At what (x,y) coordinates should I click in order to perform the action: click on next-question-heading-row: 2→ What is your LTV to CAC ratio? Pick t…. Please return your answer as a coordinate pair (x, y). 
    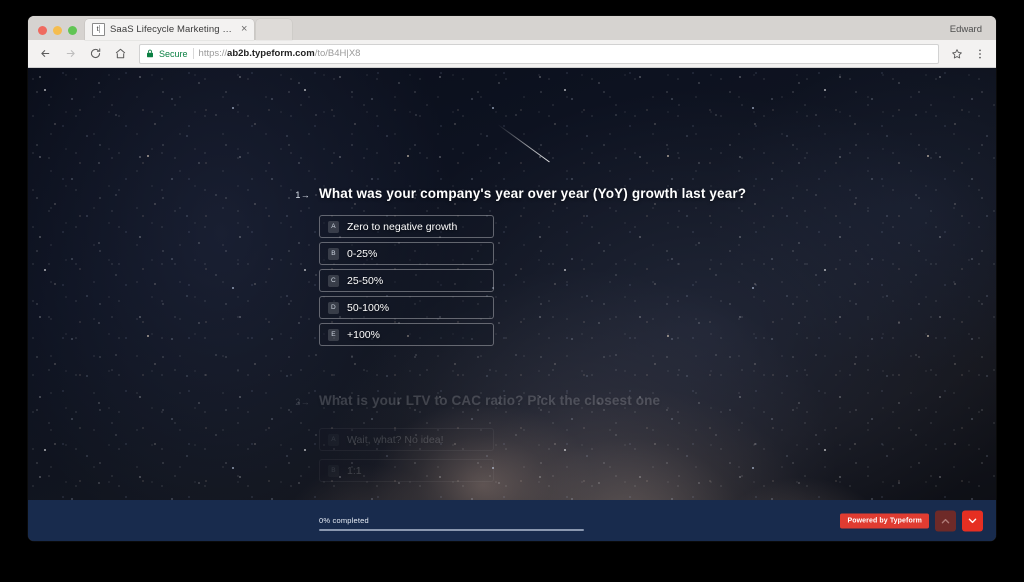
    Looking at the image, I should click on (574, 400).